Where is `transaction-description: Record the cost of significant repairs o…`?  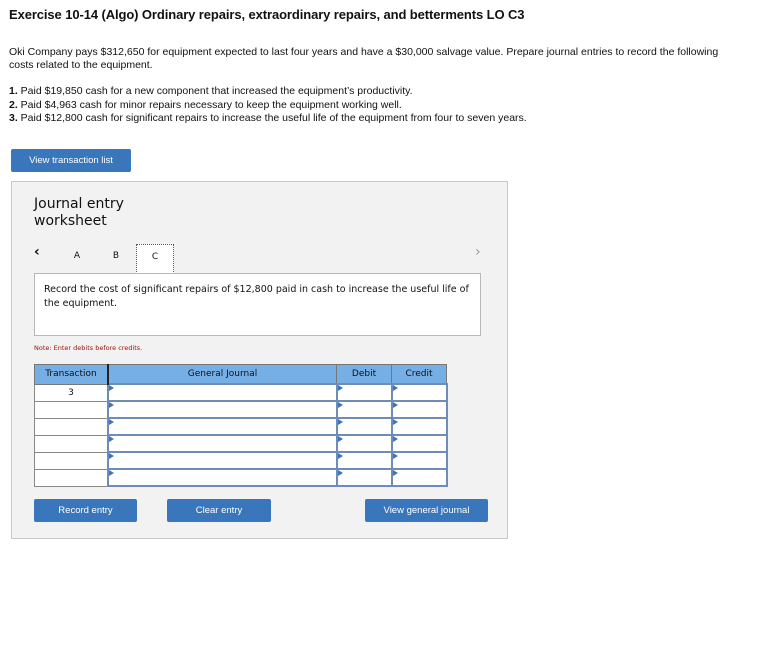
transaction-description: Record the cost of significant repairs o… is located at coordinates (257, 304).